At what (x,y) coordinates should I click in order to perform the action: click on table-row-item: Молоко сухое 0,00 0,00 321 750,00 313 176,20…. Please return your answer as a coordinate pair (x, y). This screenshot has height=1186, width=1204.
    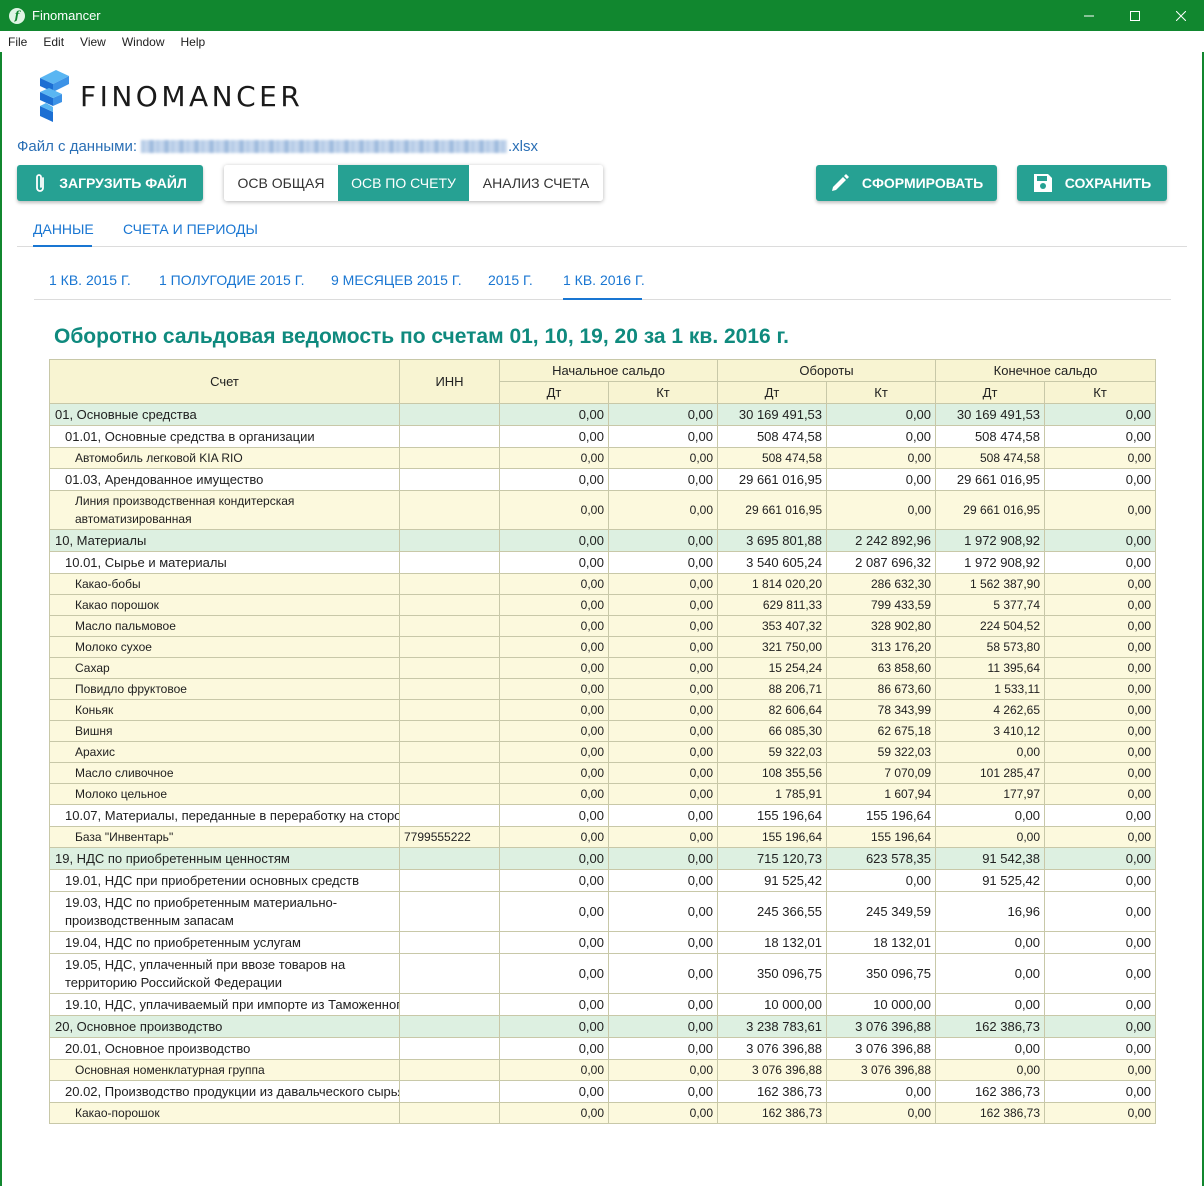
    Looking at the image, I should click on (603, 647).